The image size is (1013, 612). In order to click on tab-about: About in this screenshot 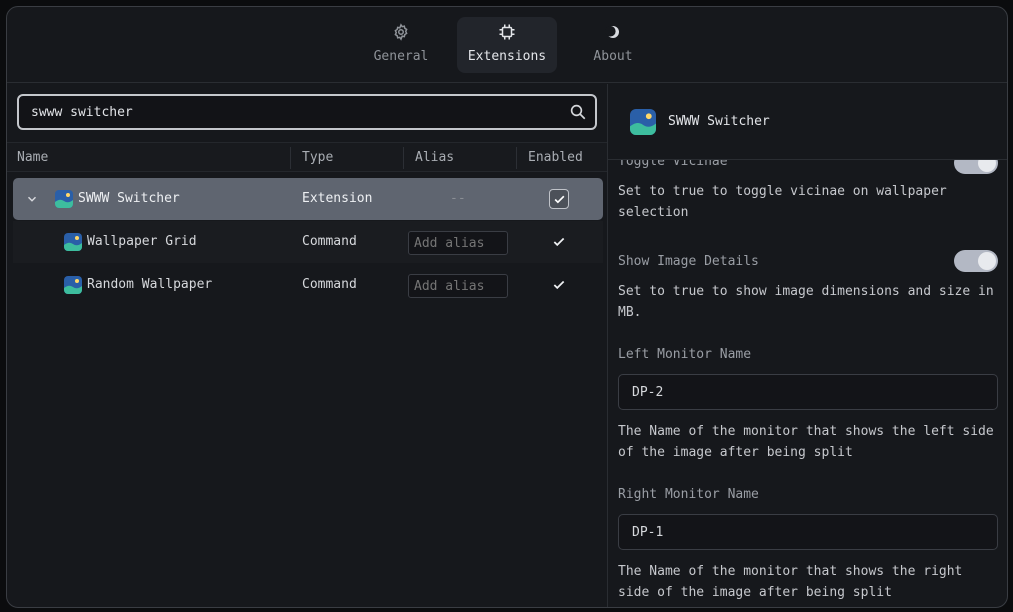, I will do `click(613, 45)`.